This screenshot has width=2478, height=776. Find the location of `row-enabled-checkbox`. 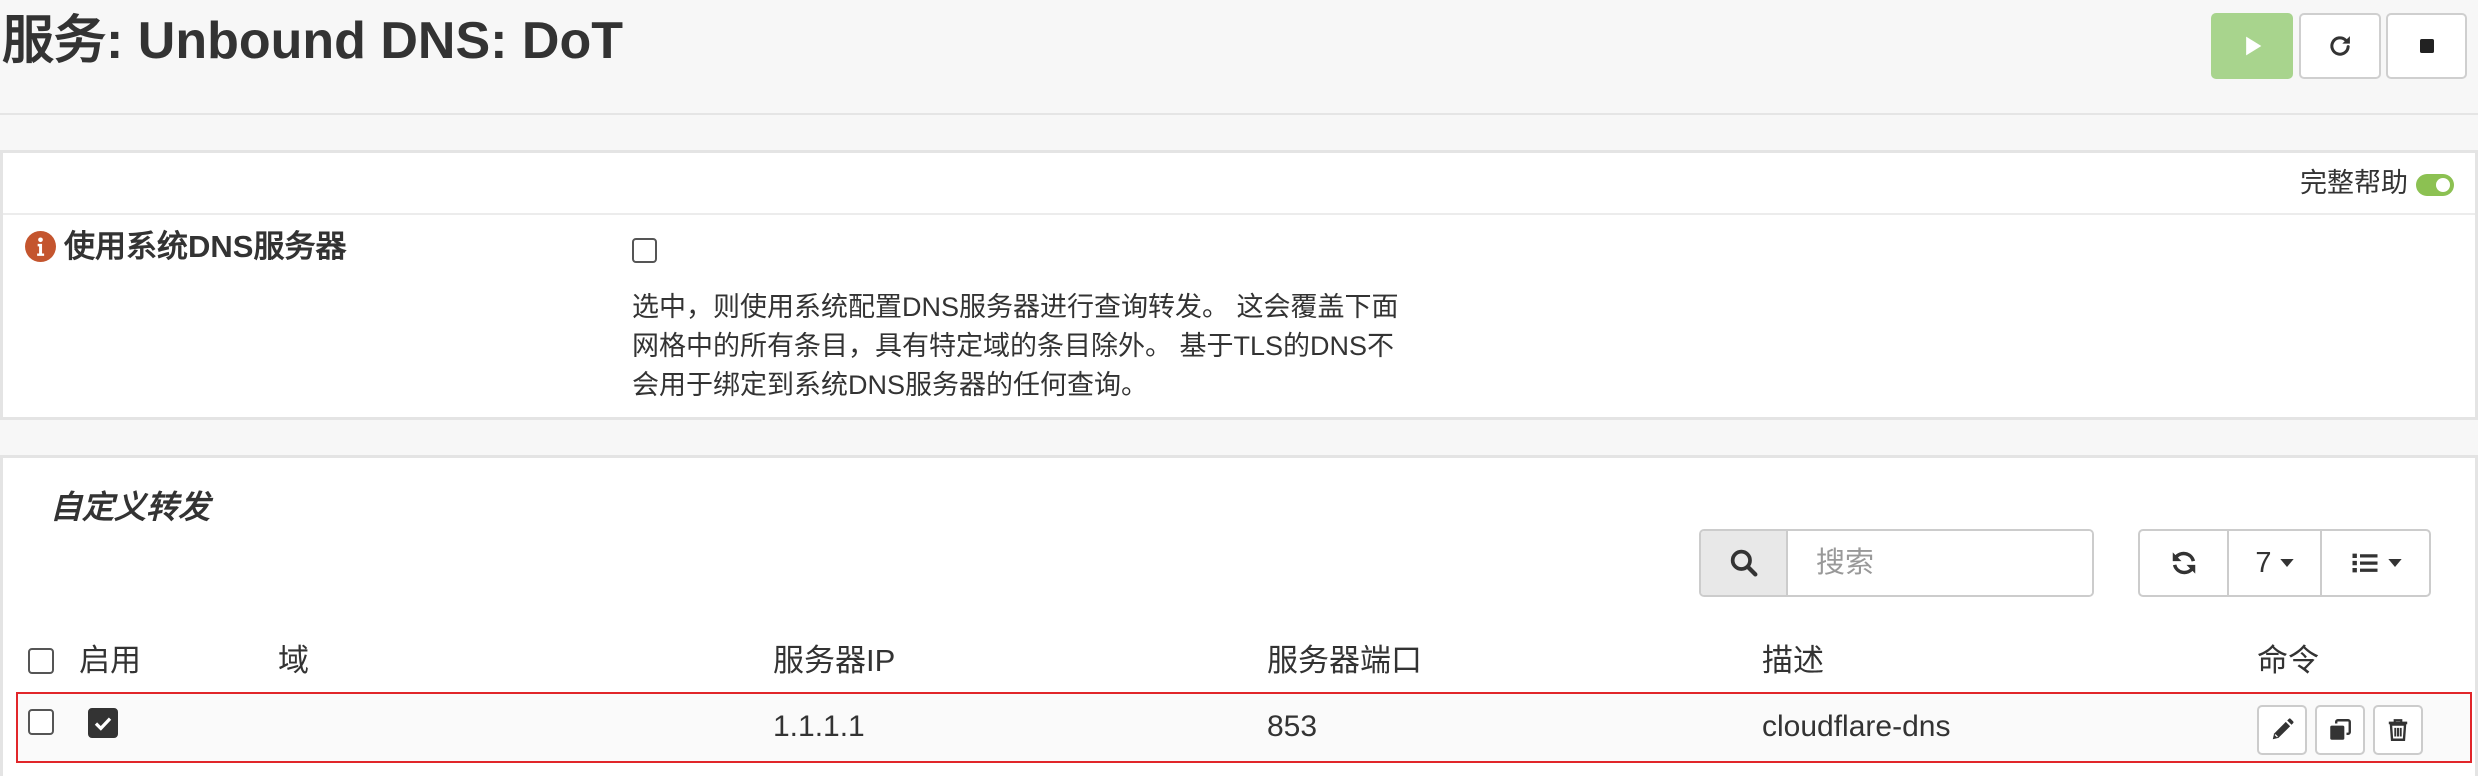

row-enabled-checkbox is located at coordinates (103, 723).